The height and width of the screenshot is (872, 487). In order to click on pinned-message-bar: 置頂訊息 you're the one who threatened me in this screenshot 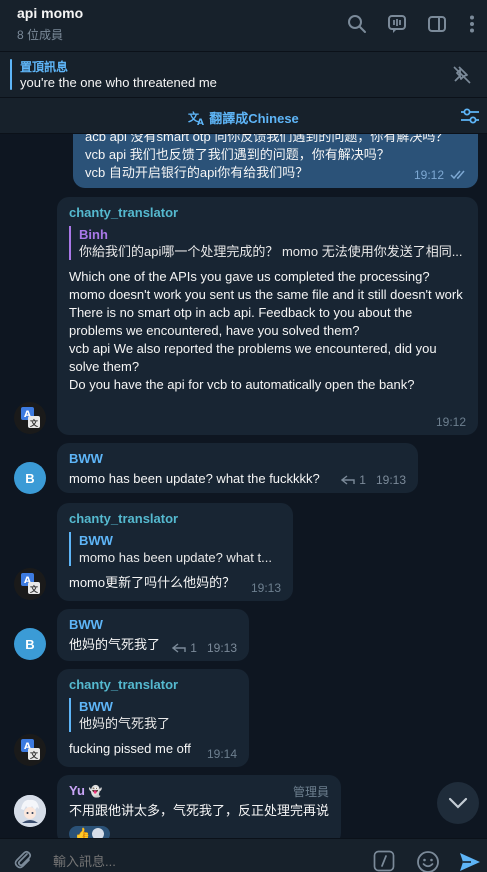, I will do `click(243, 75)`.